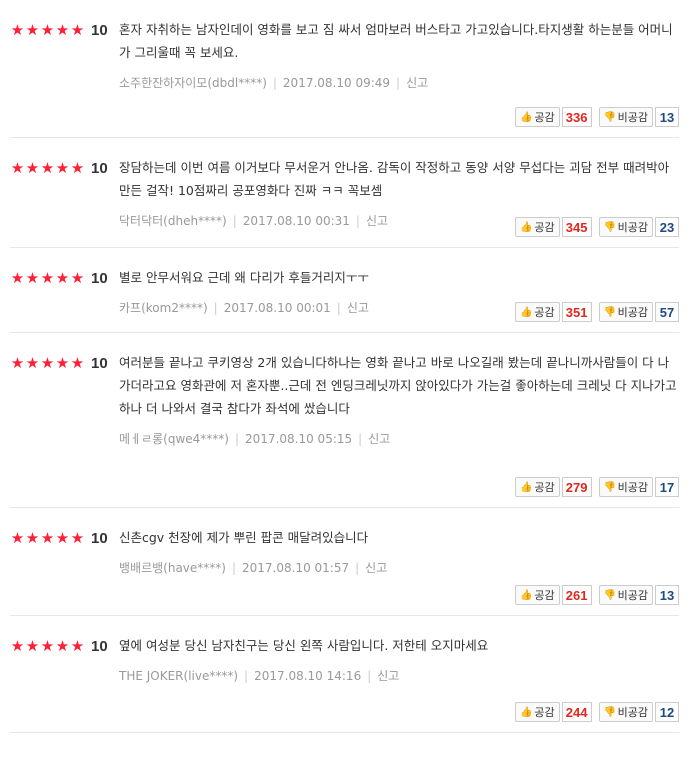  What do you see at coordinates (597, 595) in the screenshot?
I see `review-actions: 👍 공감 261 👎 비공감 13` at bounding box center [597, 595].